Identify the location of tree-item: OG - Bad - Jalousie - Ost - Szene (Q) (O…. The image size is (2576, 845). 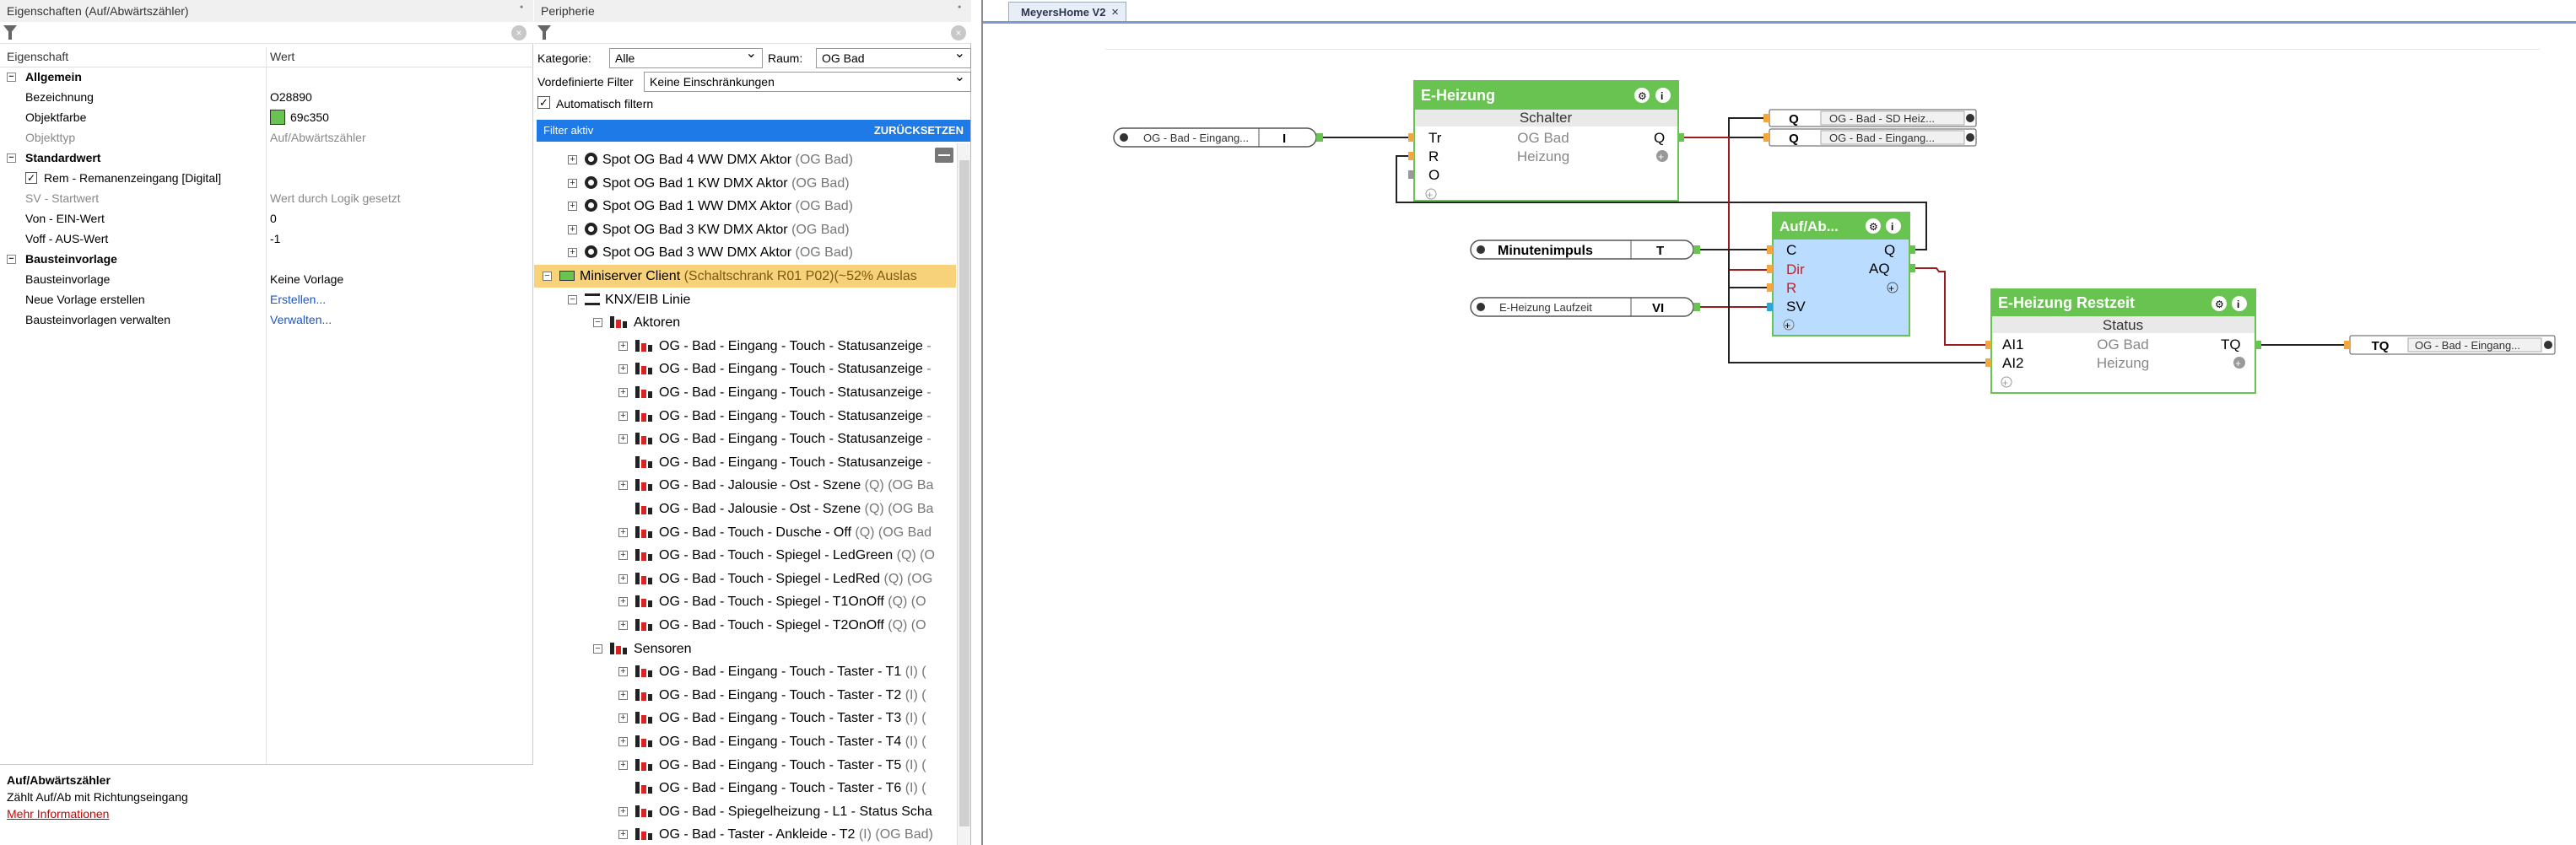
(745, 509).